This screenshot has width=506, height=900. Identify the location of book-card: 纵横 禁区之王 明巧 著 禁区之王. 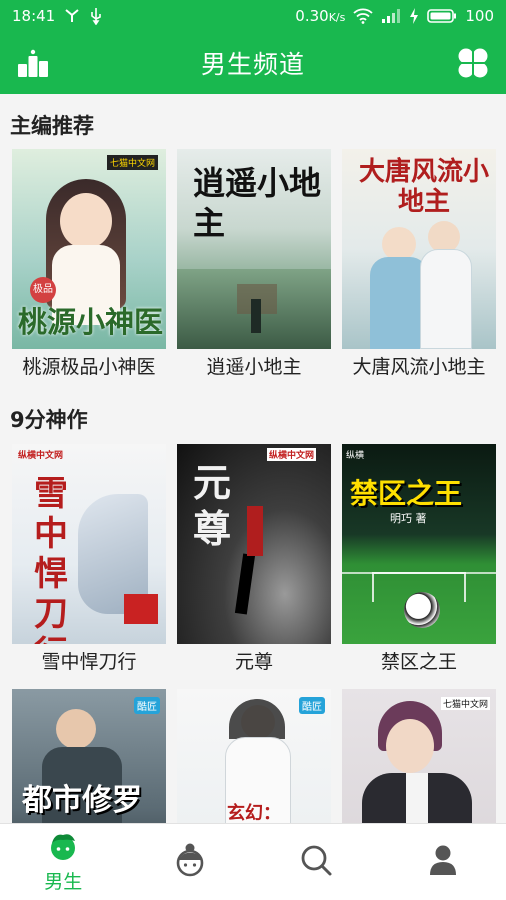
(419, 559).